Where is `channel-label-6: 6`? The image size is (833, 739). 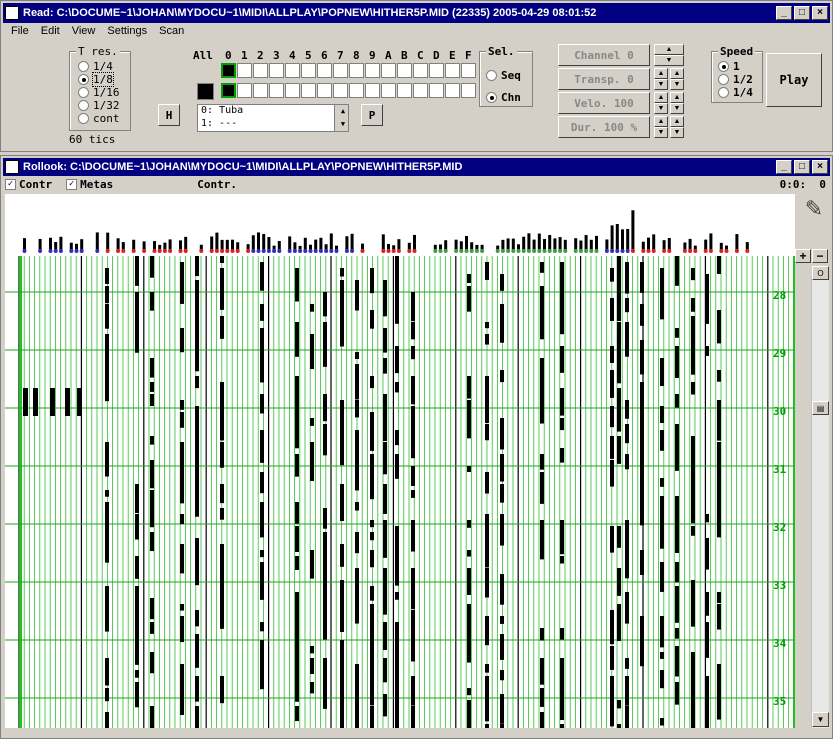 channel-label-6: 6 is located at coordinates (324, 55).